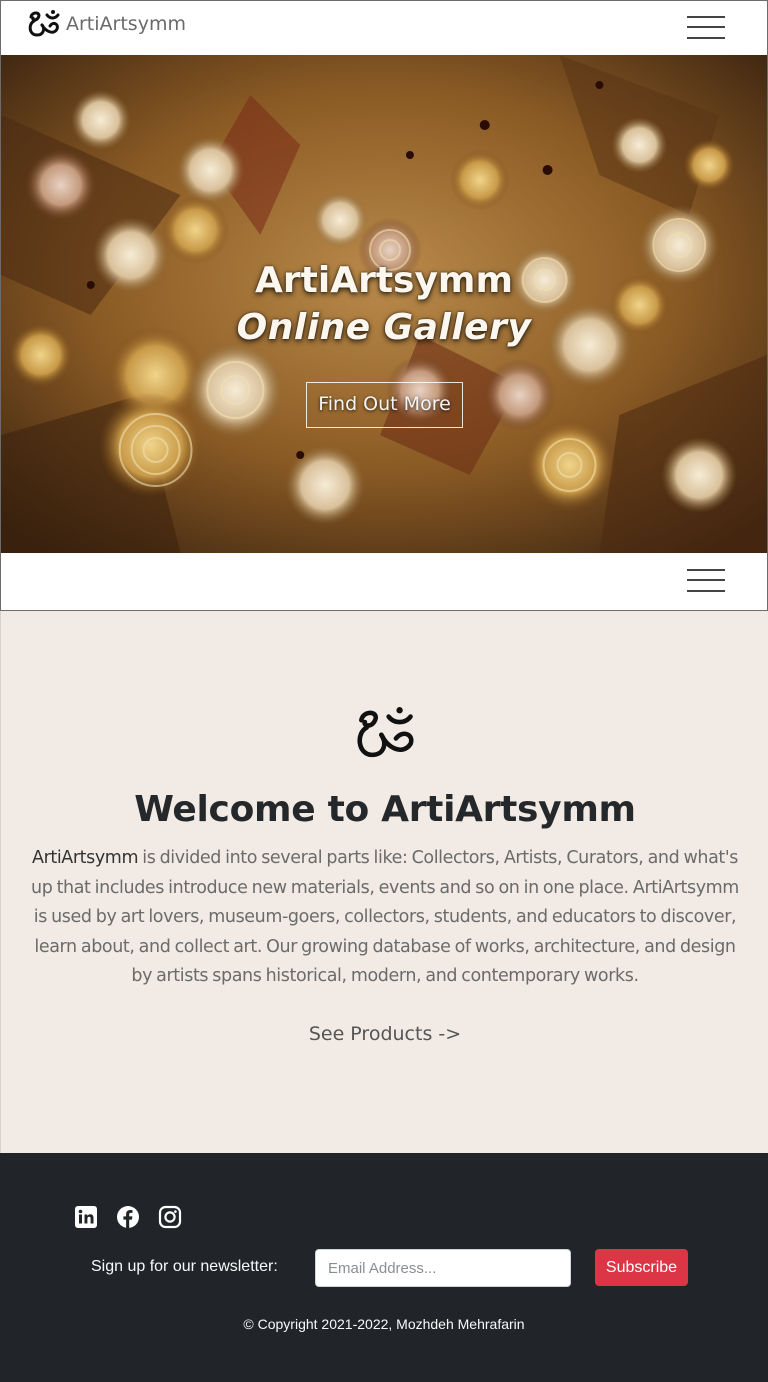  Describe the element at coordinates (641, 1267) in the screenshot. I see `subscribe-button: Subscribe` at that location.